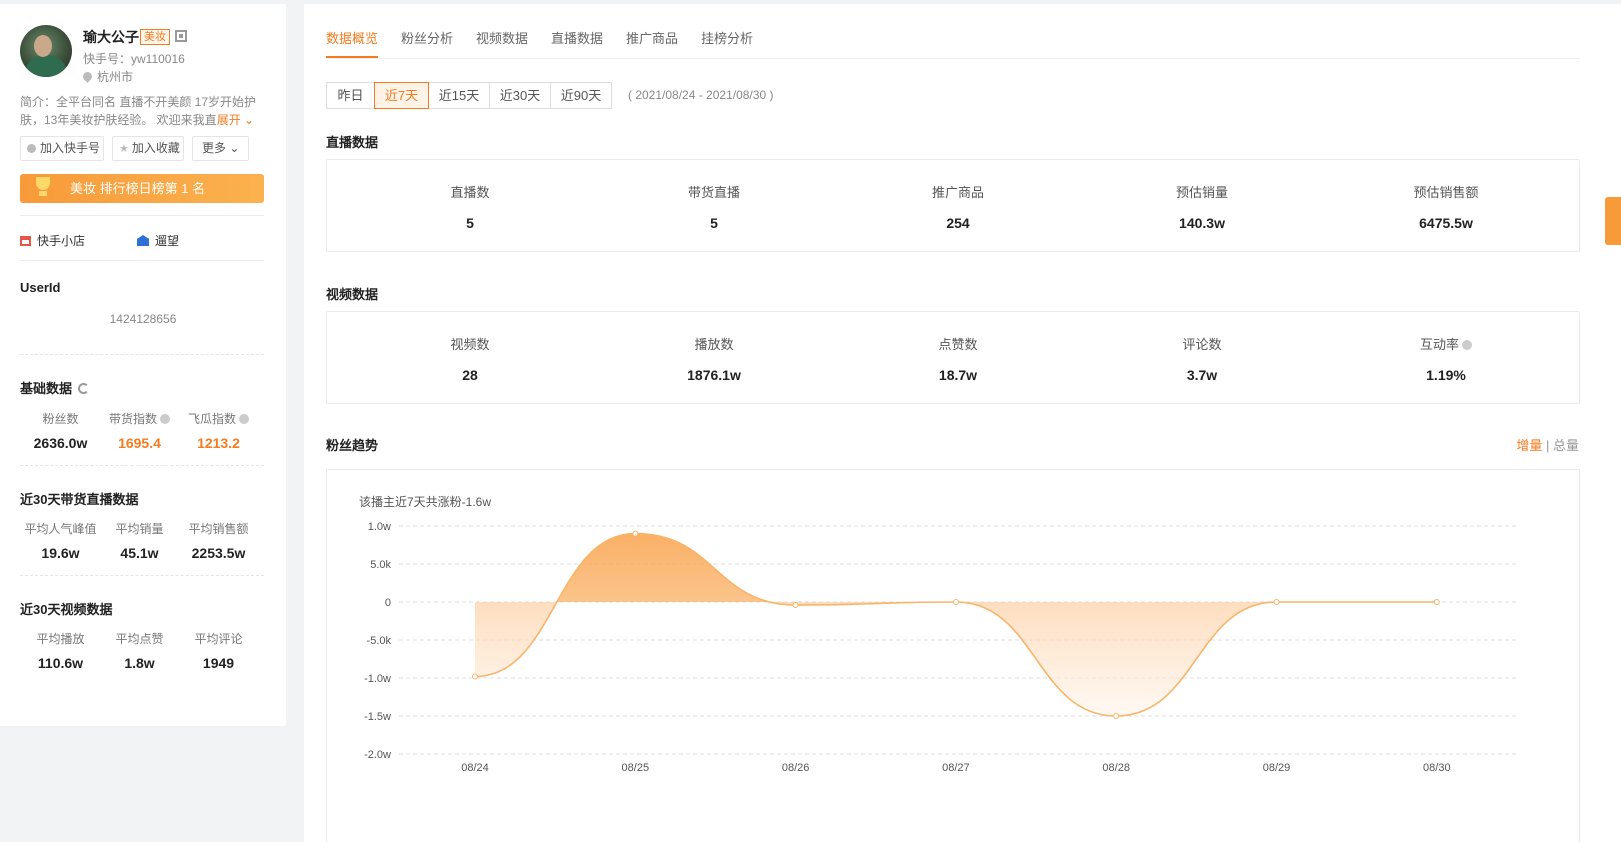  What do you see at coordinates (111, 37) in the screenshot?
I see `profile-name: 瑜大公子` at bounding box center [111, 37].